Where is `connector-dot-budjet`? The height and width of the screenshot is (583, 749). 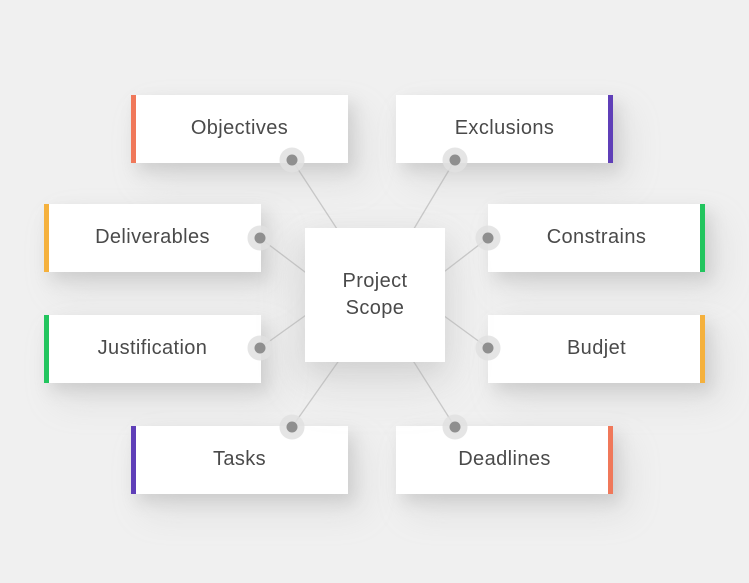
connector-dot-budjet is located at coordinates (488, 348).